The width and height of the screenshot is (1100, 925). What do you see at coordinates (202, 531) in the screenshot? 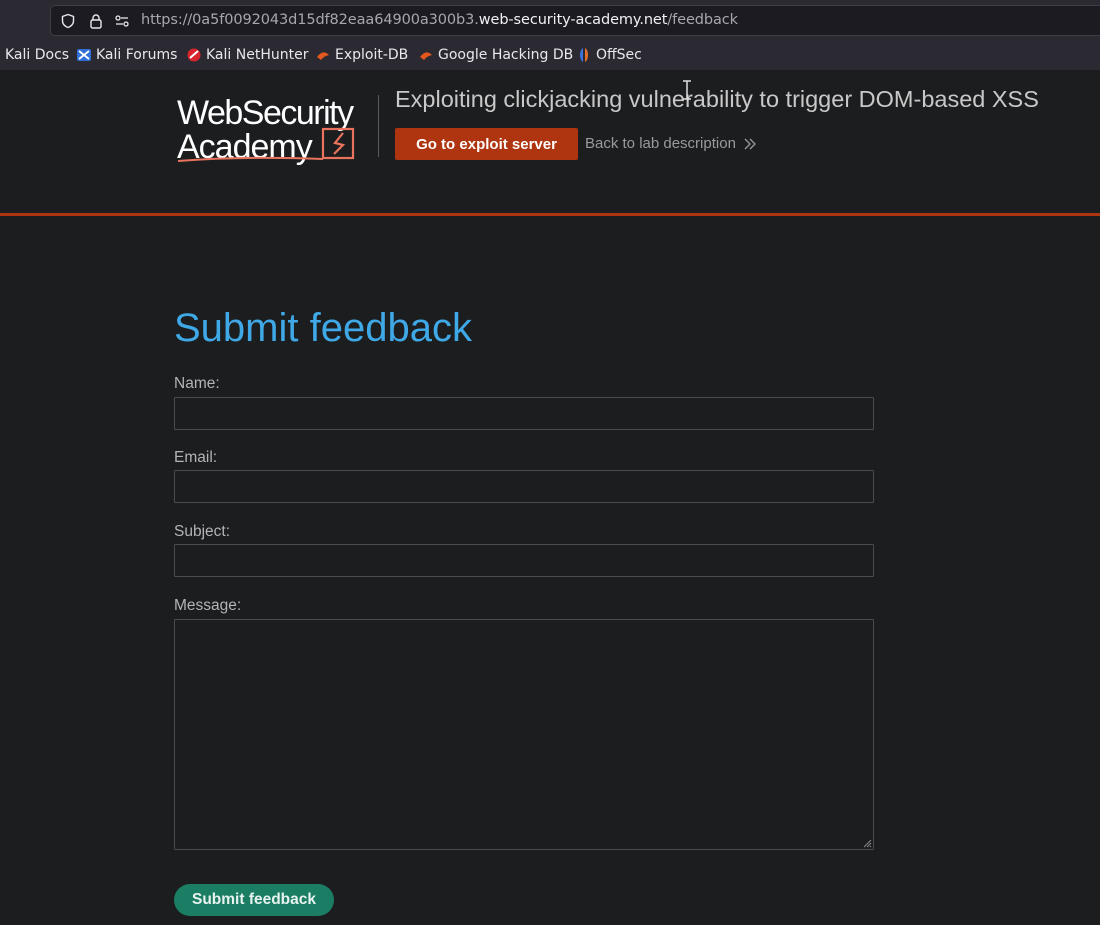
I see `subject-label: Subject:` at bounding box center [202, 531].